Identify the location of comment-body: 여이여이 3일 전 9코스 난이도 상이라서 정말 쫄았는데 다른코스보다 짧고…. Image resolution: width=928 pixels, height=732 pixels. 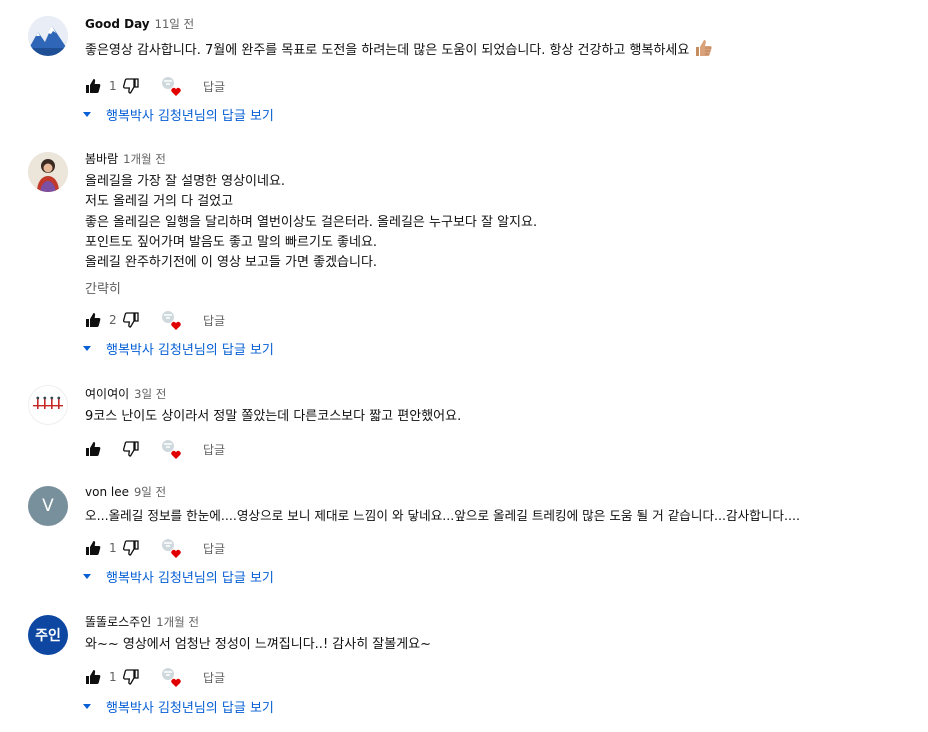
(505, 406).